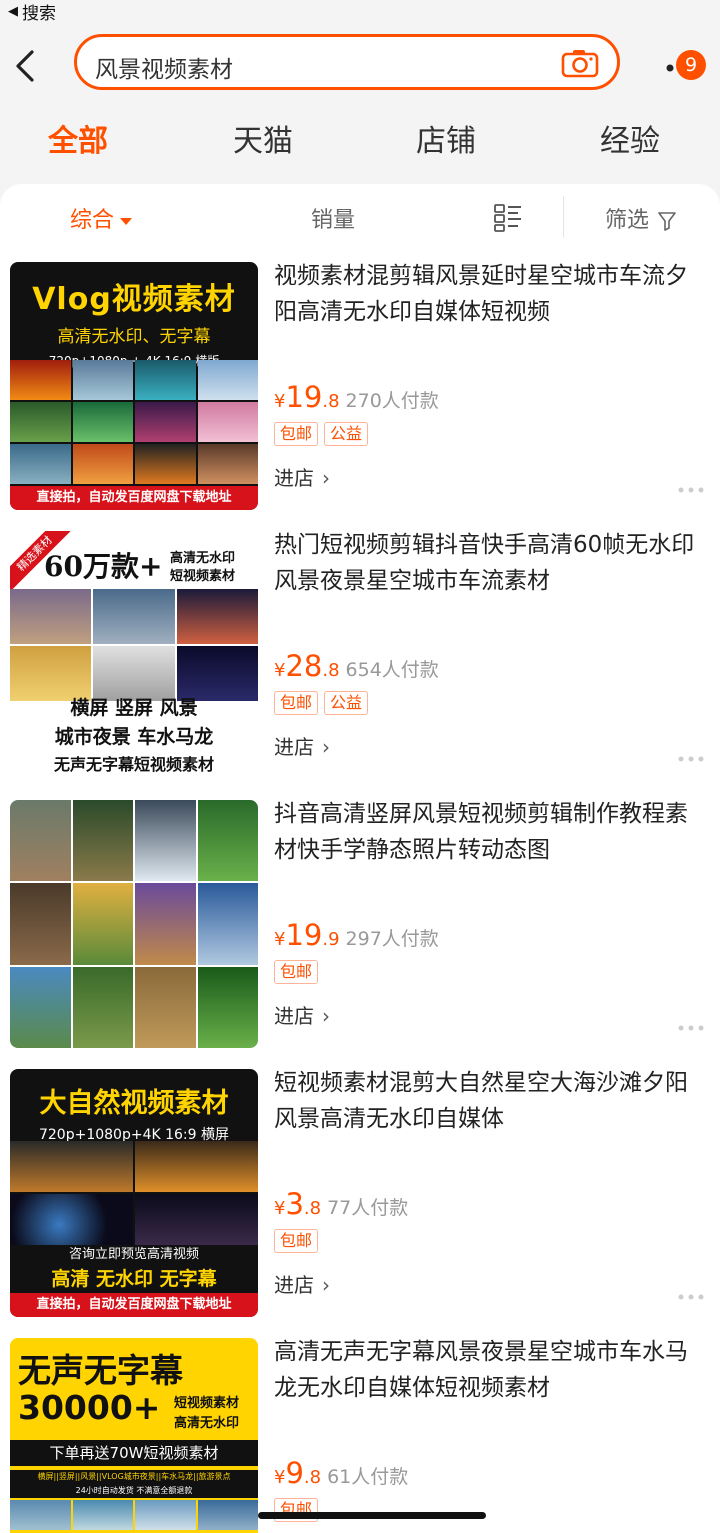 This screenshot has width=720, height=1533. I want to click on price-integer: 28, so click(304, 666).